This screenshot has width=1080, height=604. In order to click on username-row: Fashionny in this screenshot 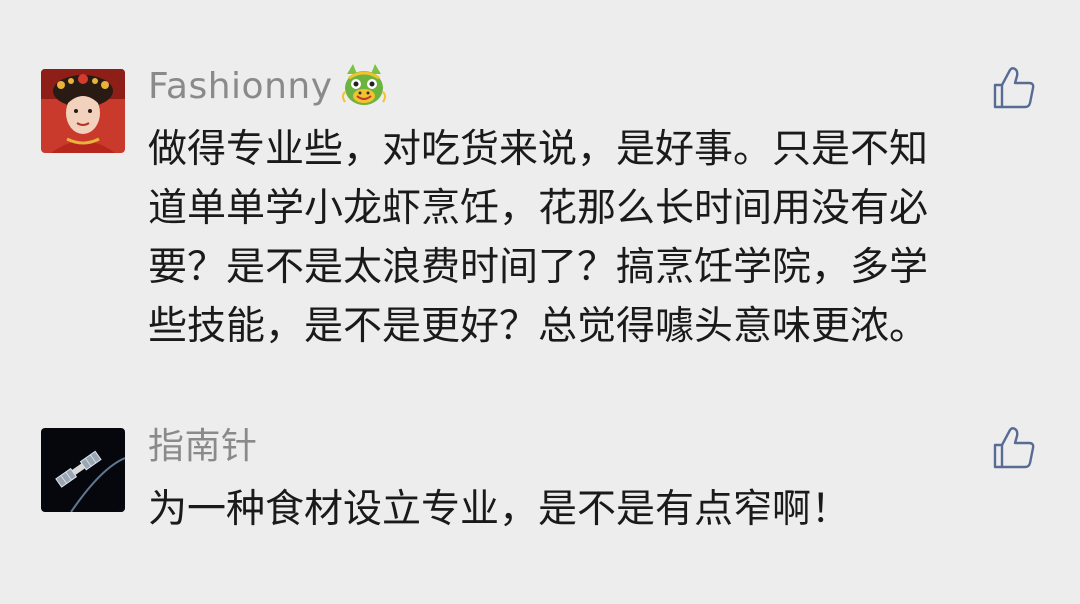, I will do `click(268, 87)`.